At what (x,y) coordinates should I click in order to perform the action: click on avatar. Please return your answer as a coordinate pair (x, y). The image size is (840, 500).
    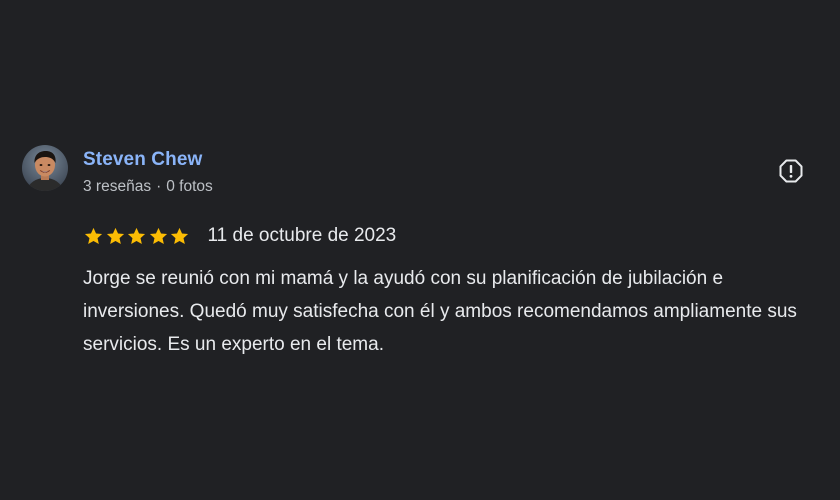
    Looking at the image, I should click on (45, 168).